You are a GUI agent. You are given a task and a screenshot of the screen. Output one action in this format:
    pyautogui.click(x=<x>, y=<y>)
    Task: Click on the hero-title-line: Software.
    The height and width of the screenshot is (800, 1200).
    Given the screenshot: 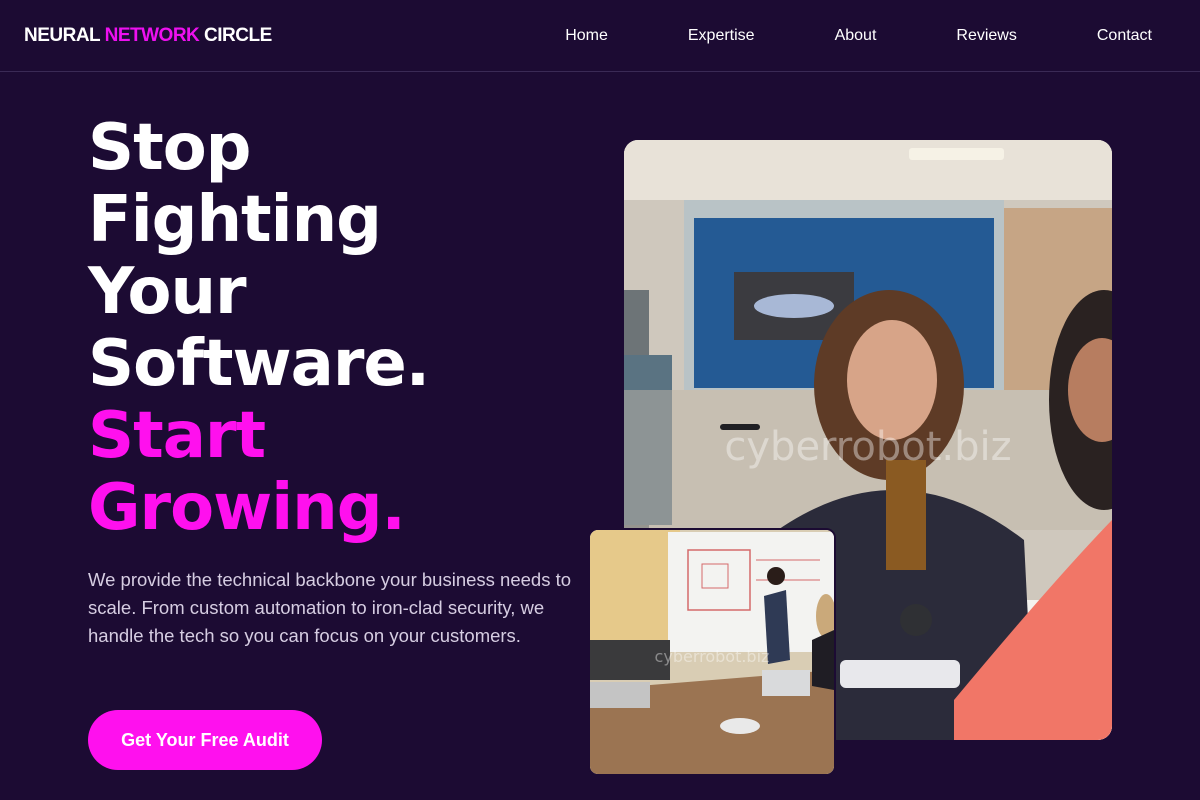 What is the action you would take?
    pyautogui.click(x=259, y=364)
    